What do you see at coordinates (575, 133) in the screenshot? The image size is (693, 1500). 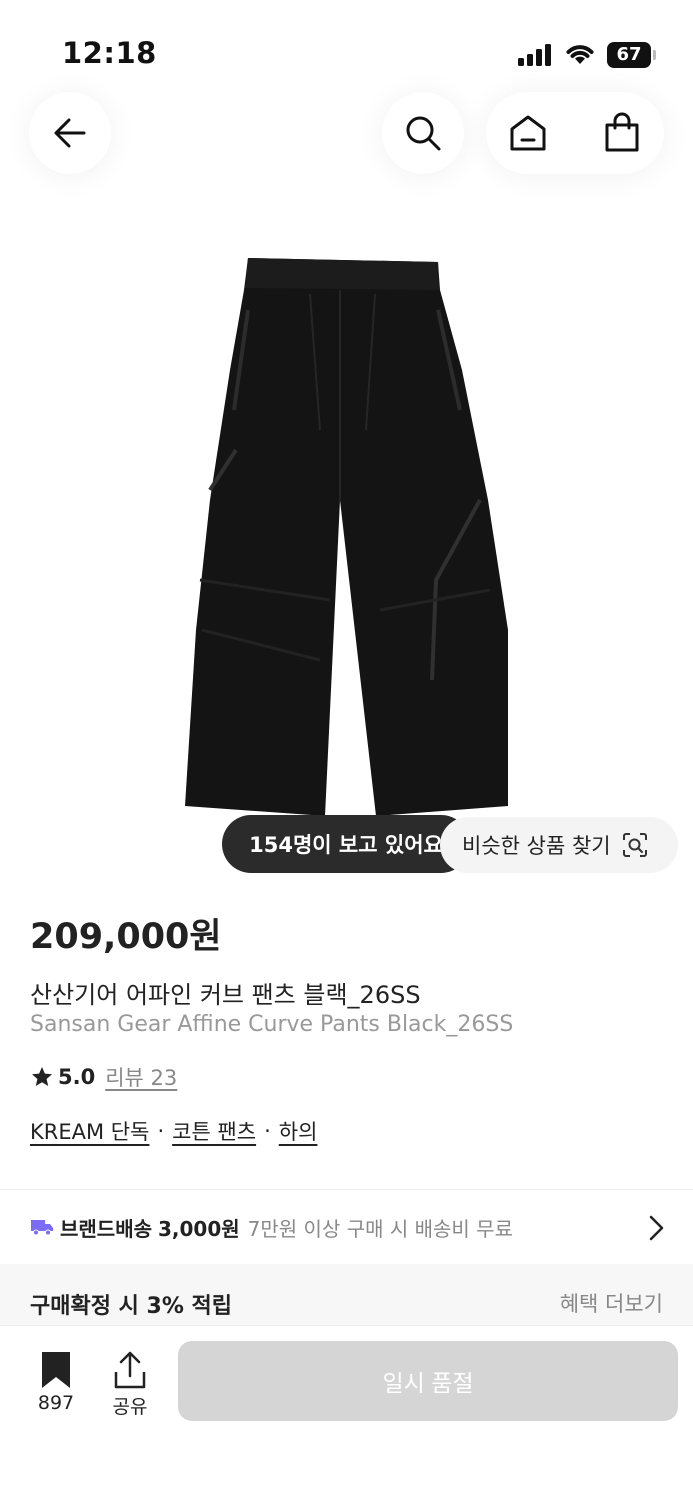 I see `home-cart-group` at bounding box center [575, 133].